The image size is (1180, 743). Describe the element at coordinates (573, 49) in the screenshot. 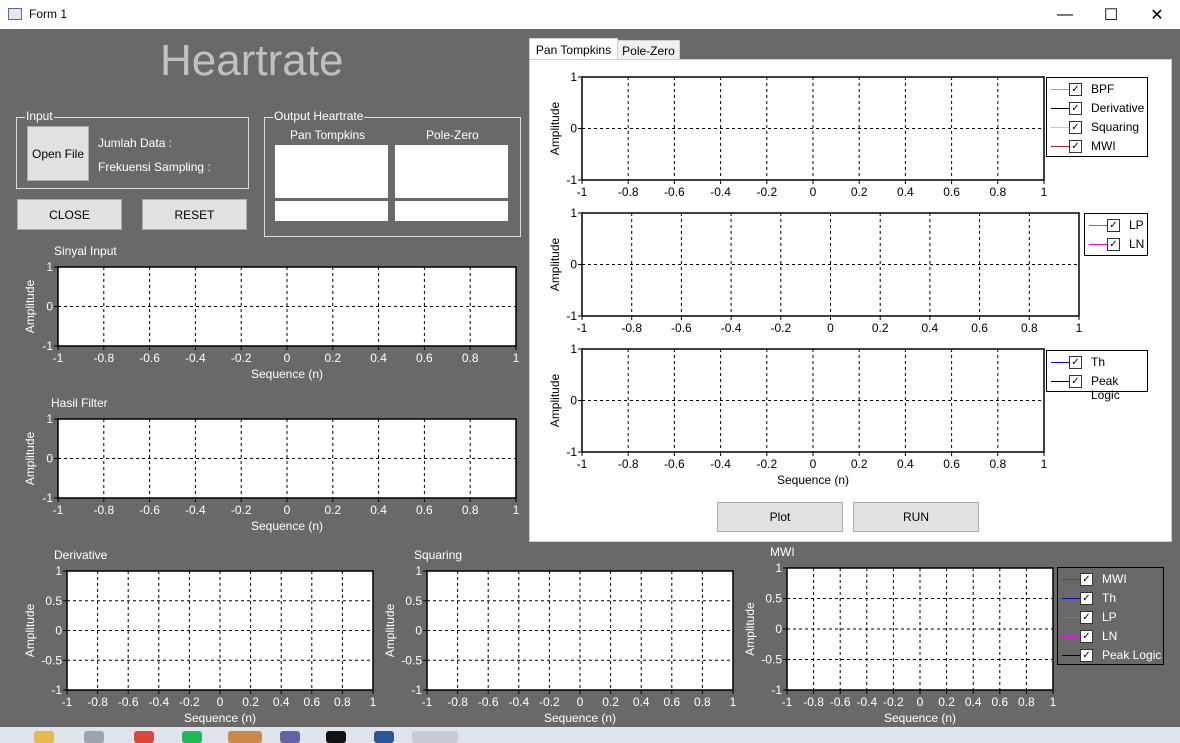

I see `tab-pan-tompkins: Pan Tompkins` at that location.